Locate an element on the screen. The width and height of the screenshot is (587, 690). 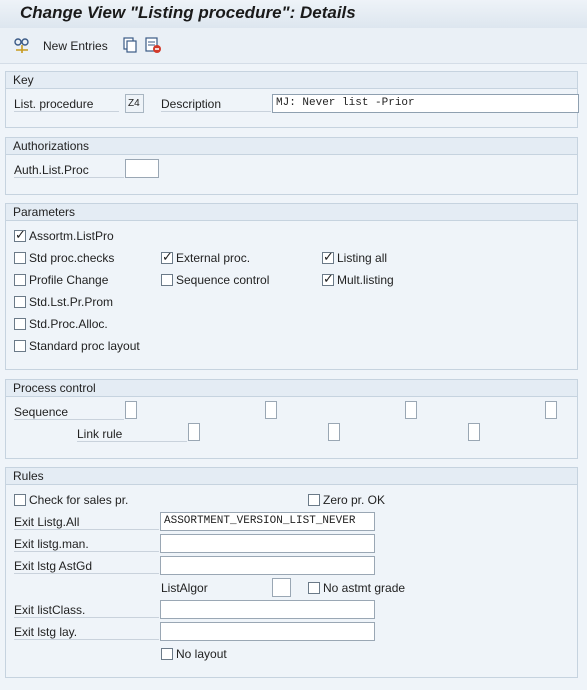
zero-pr-ok-label: Zero pr. OK is located at coordinates (354, 500).